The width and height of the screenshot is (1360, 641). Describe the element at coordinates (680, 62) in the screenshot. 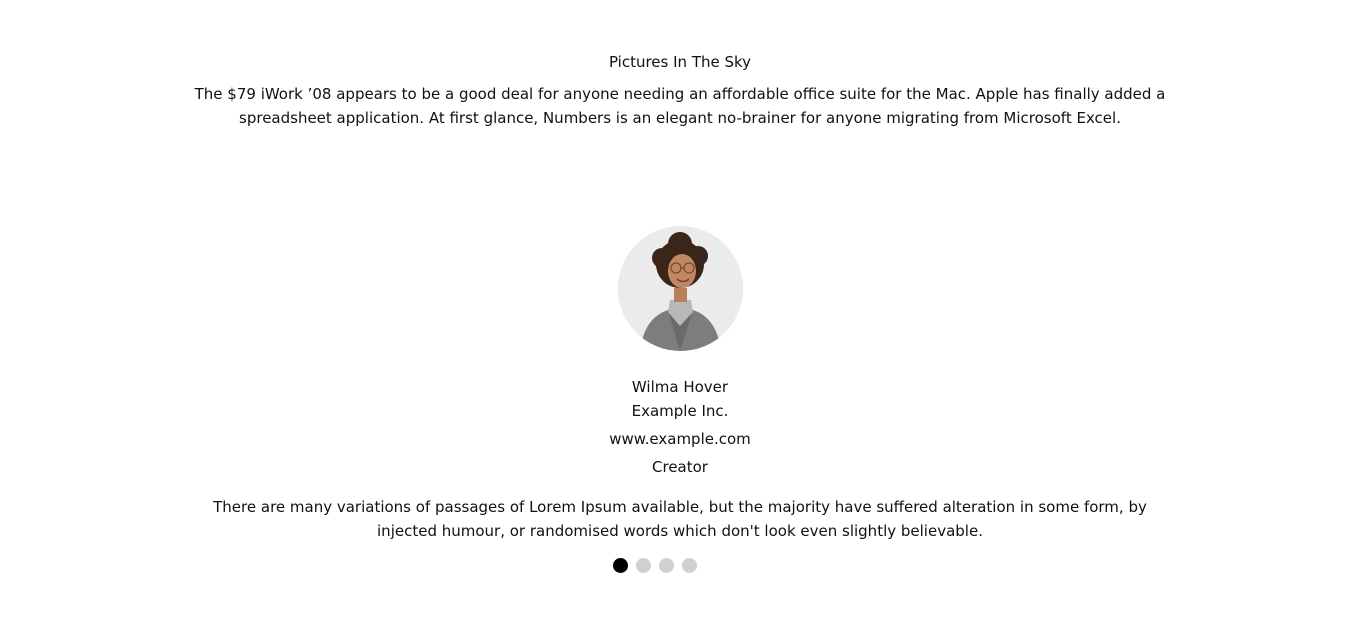

I see `intro-title: Pictures In The Sky` at that location.